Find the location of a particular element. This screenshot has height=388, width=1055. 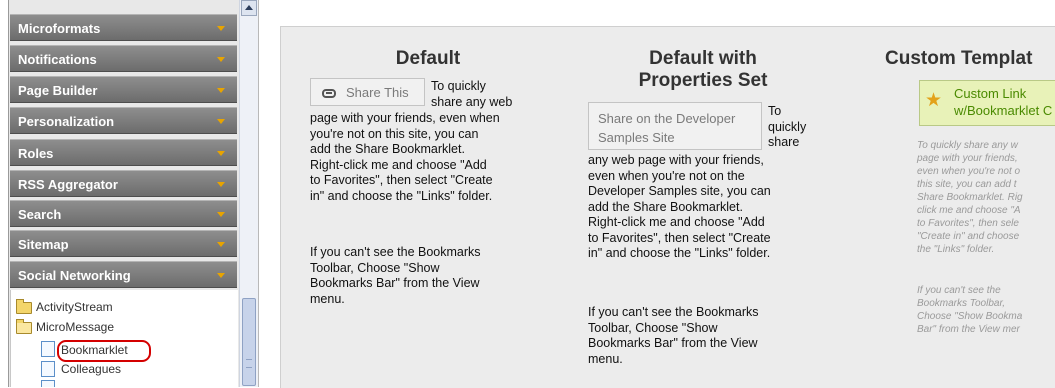

text-line: Developer Samples site, you can is located at coordinates (679, 191).